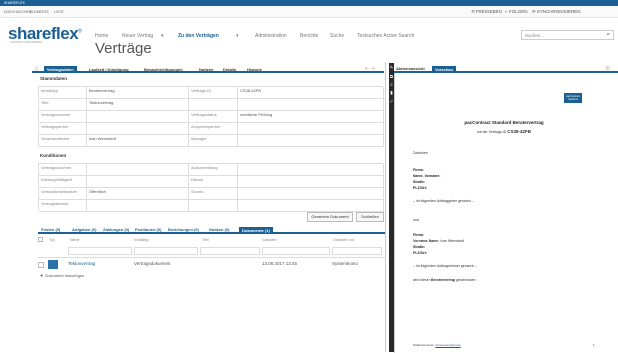 The height and width of the screenshot is (353, 618). What do you see at coordinates (410, 68) in the screenshot?
I see `tab-action-view: Aktionsansicht` at bounding box center [410, 68].